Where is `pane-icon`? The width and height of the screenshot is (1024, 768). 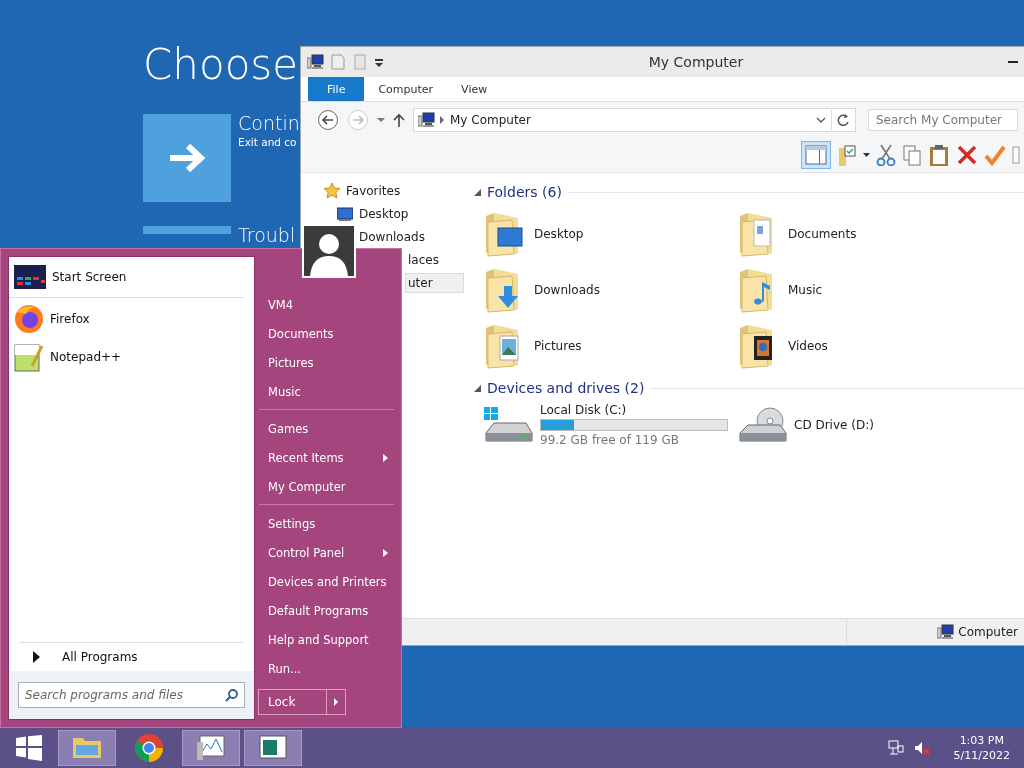
pane-icon is located at coordinates (816, 155).